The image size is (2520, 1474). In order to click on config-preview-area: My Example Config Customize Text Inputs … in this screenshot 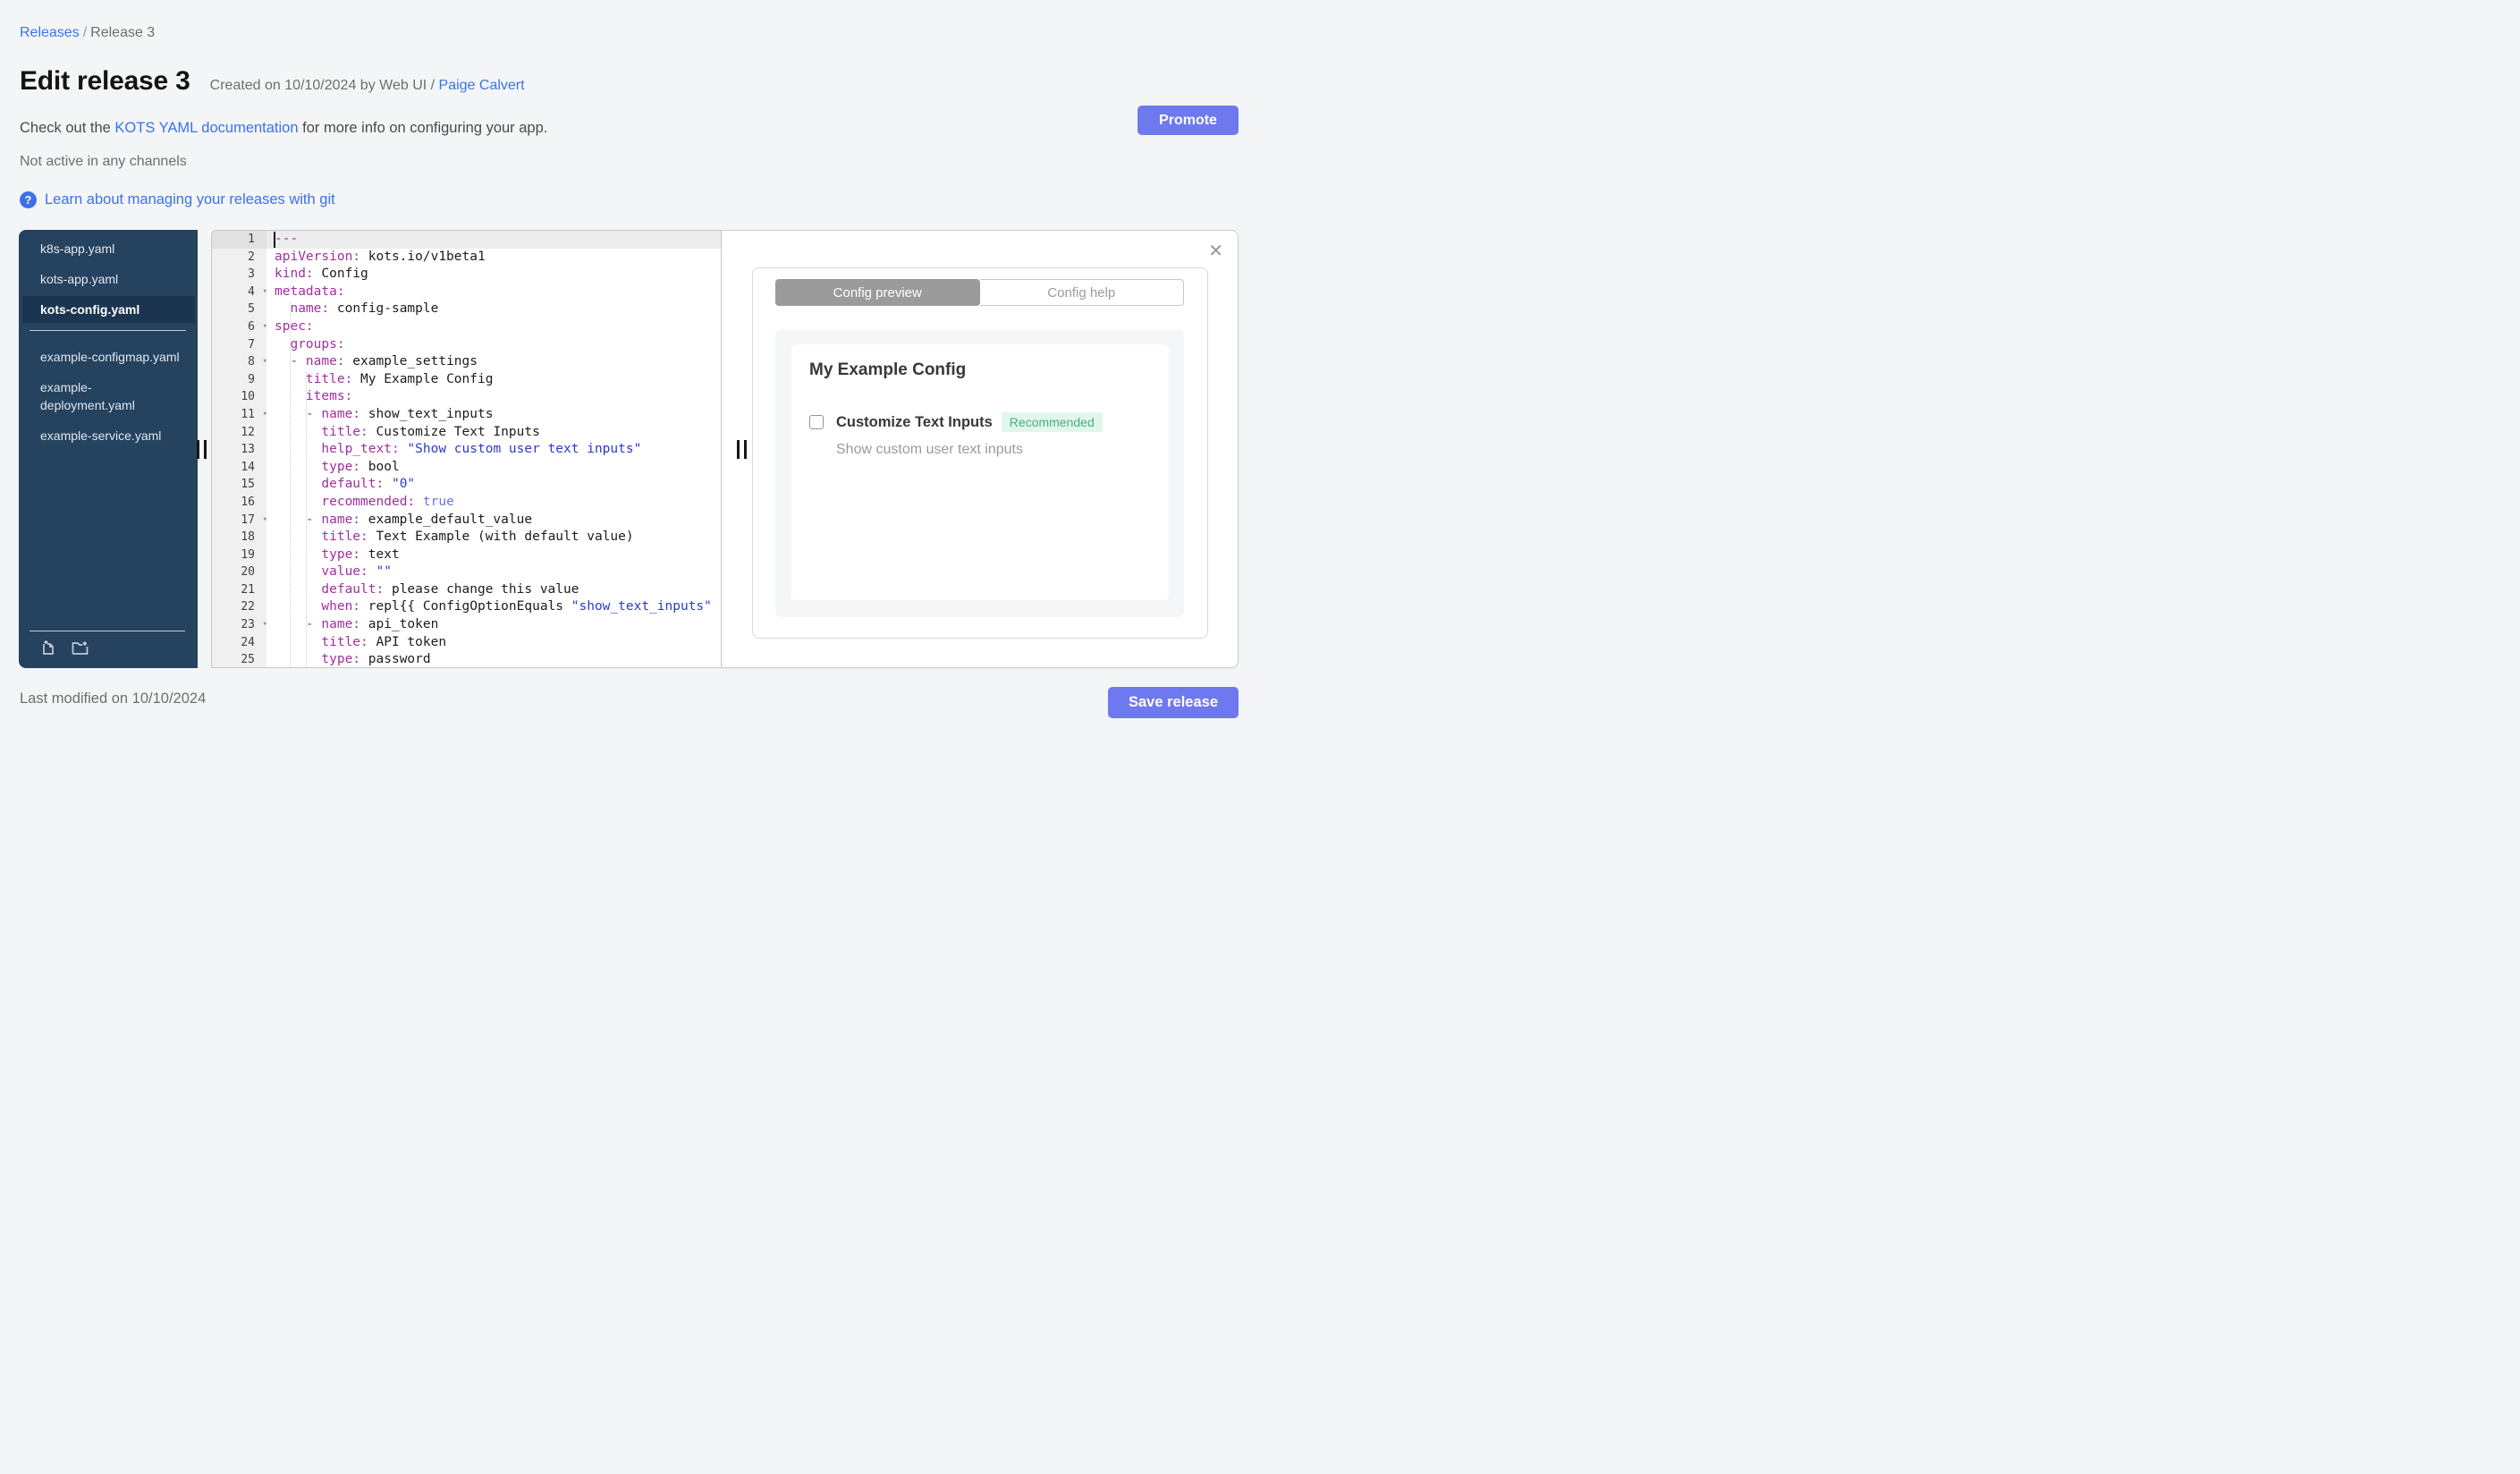, I will do `click(979, 473)`.